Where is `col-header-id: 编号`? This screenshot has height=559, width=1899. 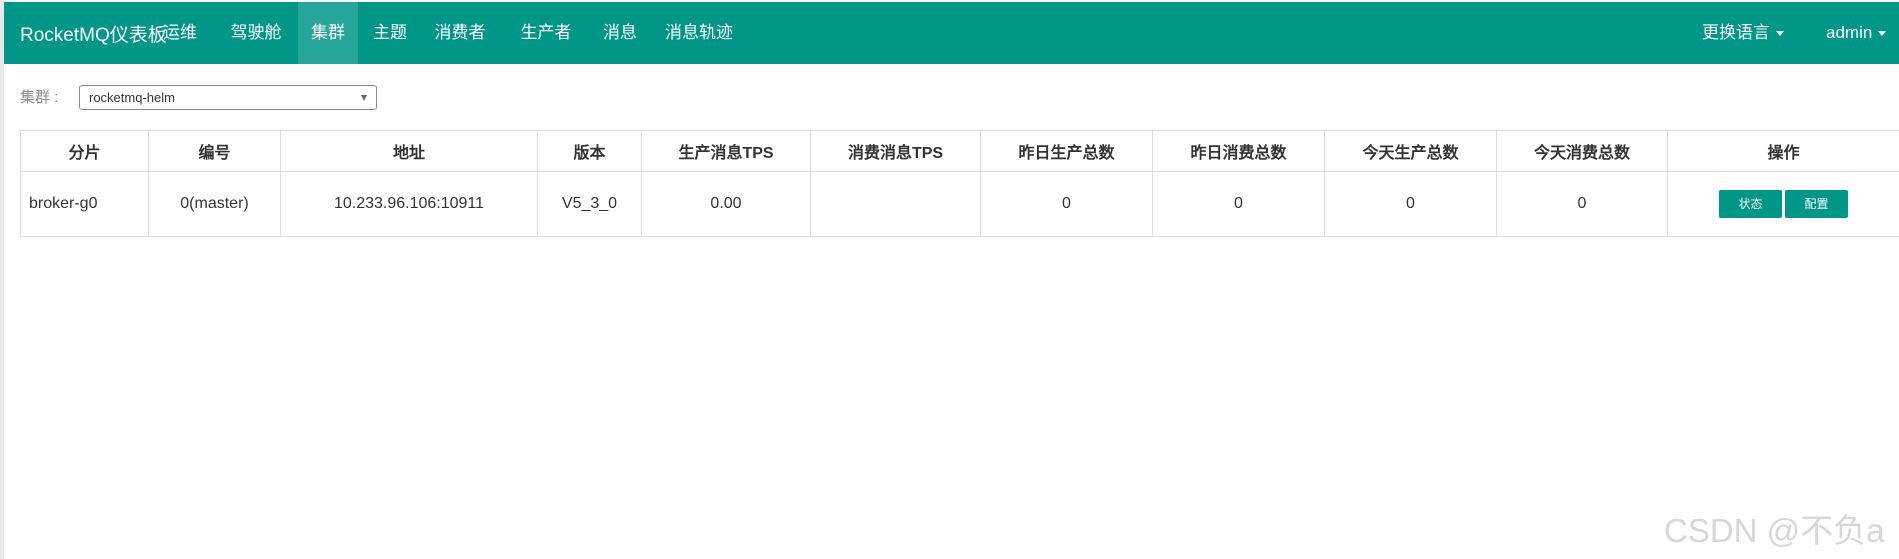 col-header-id: 编号 is located at coordinates (214, 151).